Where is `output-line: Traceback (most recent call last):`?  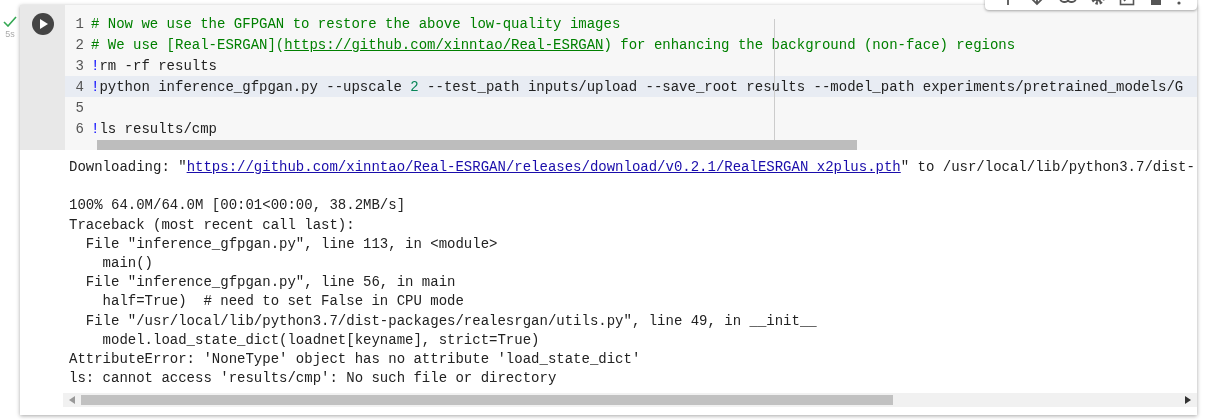 output-line: Traceback (most recent call last): is located at coordinates (212, 225).